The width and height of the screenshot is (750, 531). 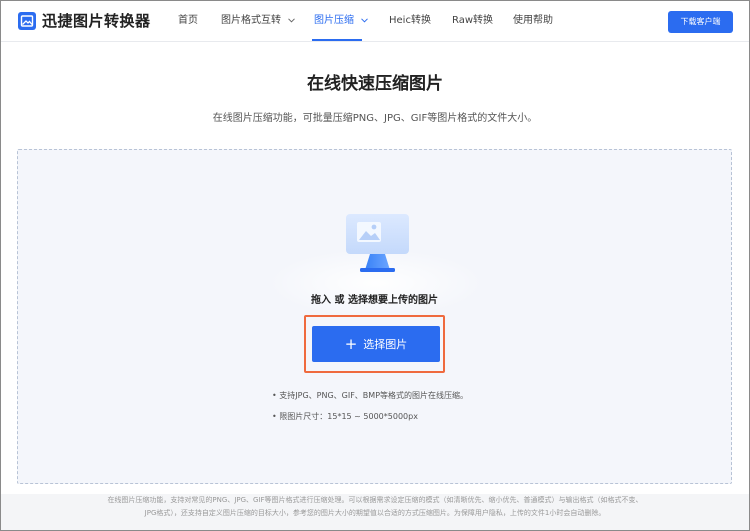 I want to click on nav-item-label: 使用帮助, so click(x=533, y=20).